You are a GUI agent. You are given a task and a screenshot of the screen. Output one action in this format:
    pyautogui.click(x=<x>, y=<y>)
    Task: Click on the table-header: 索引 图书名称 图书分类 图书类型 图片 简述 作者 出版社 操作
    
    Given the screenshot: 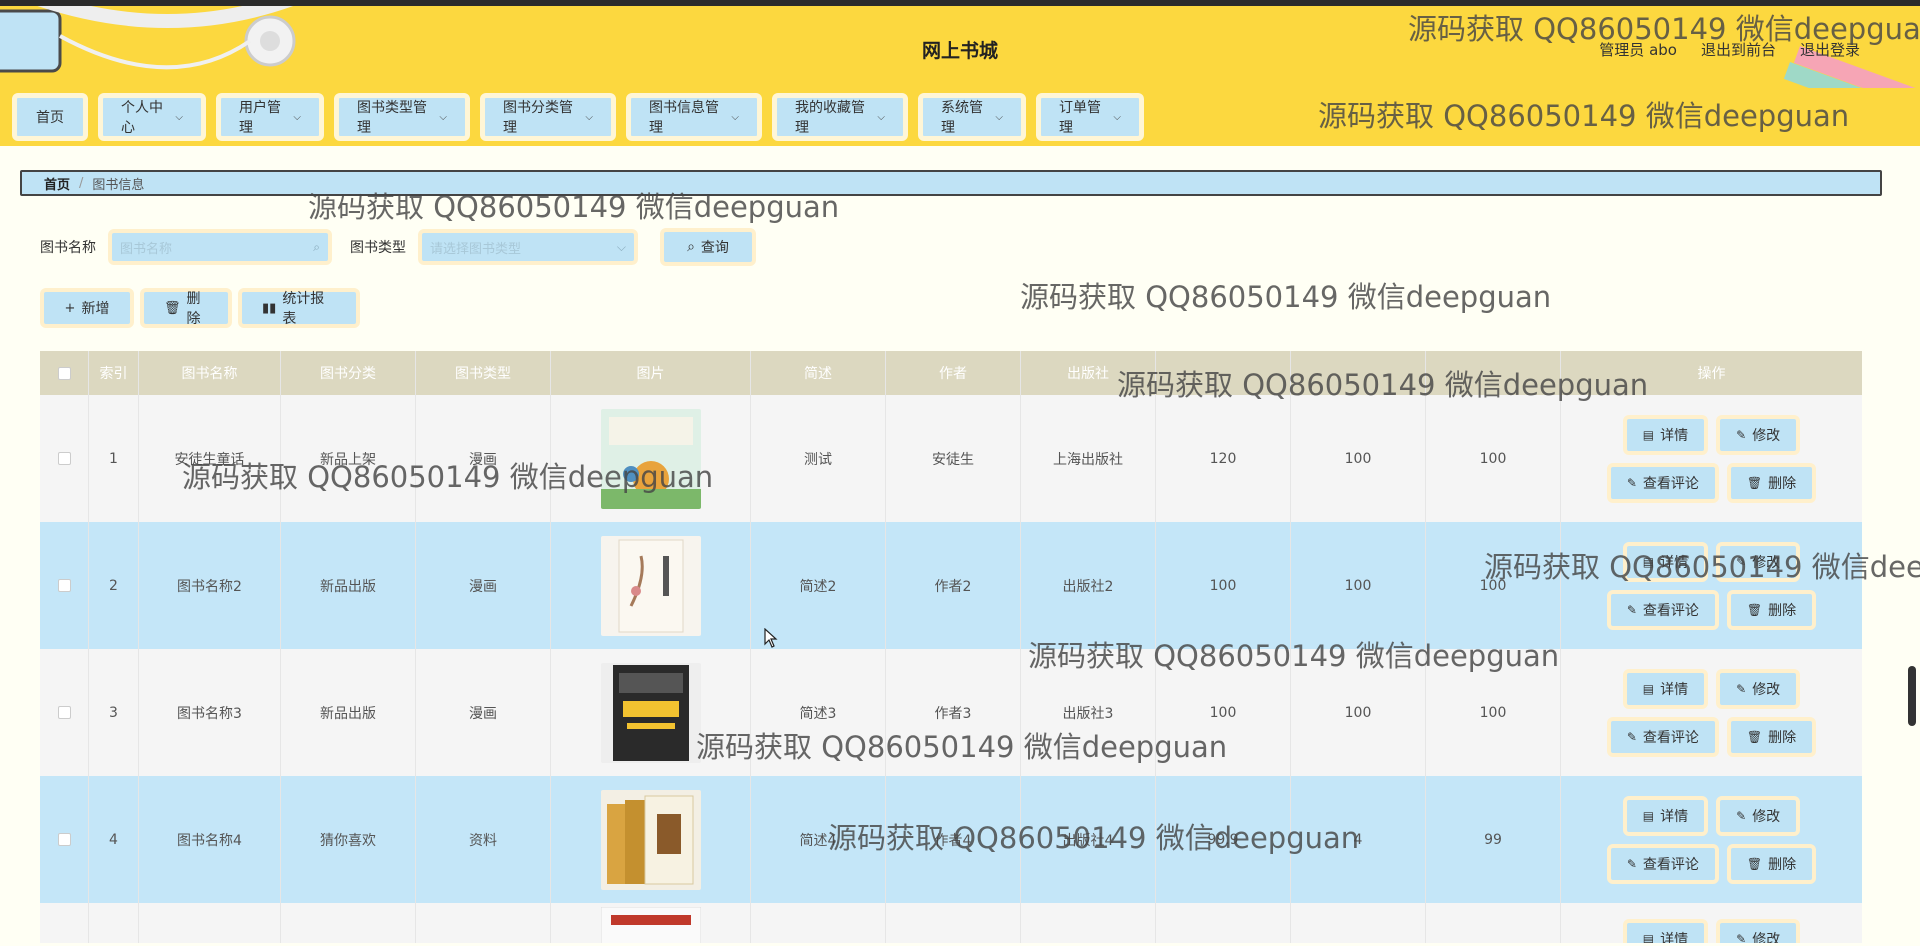 What is the action you would take?
    pyautogui.click(x=951, y=373)
    